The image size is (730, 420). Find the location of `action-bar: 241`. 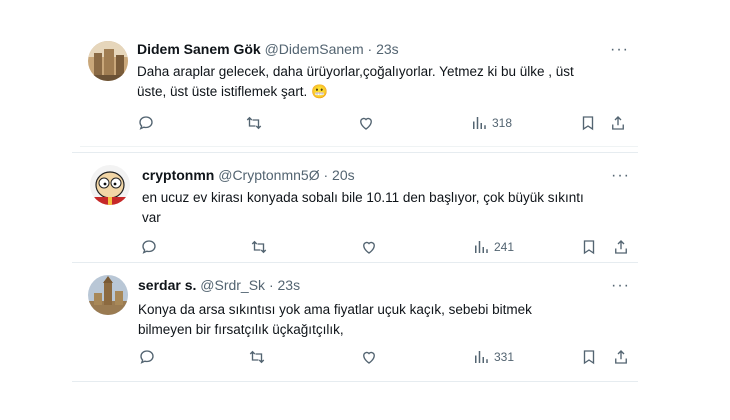

action-bar: 241 is located at coordinates (385, 247).